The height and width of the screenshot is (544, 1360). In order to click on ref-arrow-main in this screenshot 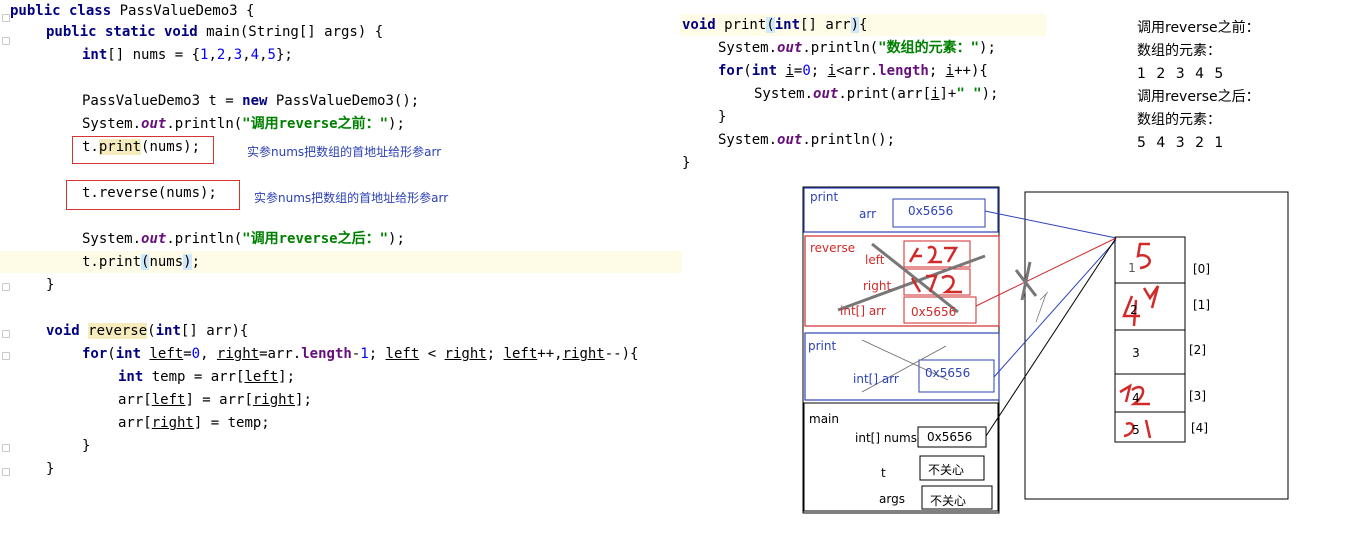, I will do `click(1051, 337)`.